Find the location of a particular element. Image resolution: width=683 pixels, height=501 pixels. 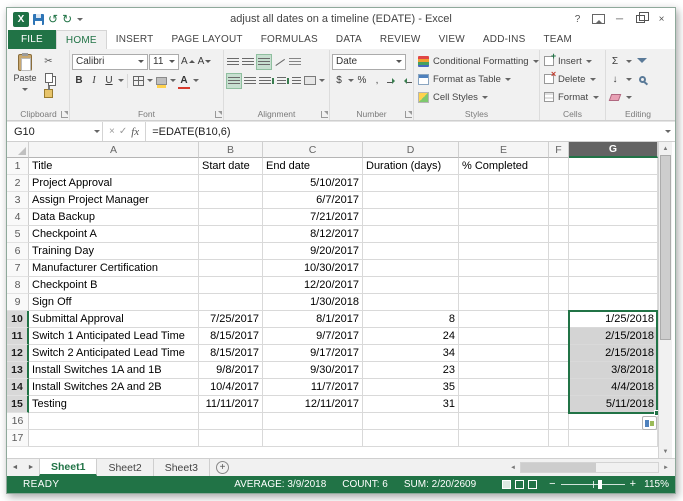

cell-e3 is located at coordinates (504, 200).